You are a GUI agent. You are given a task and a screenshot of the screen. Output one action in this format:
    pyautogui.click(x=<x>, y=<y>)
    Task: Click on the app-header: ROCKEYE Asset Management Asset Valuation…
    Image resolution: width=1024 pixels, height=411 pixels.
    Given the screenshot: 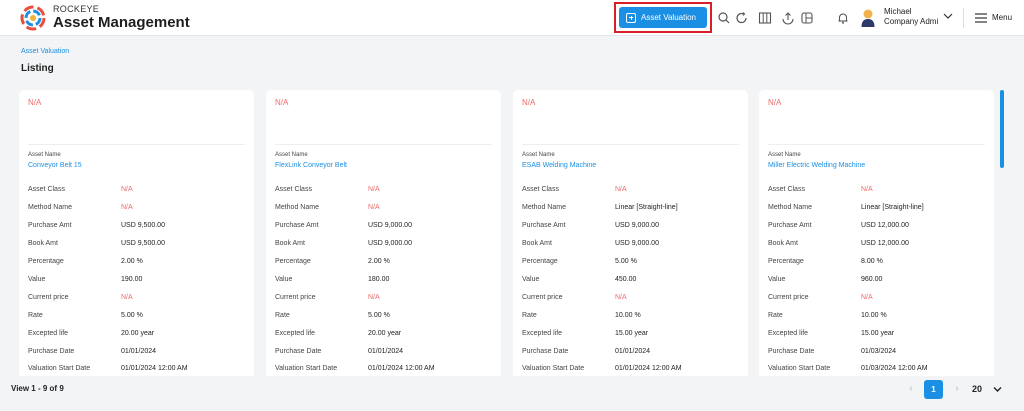 What is the action you would take?
    pyautogui.click(x=512, y=18)
    